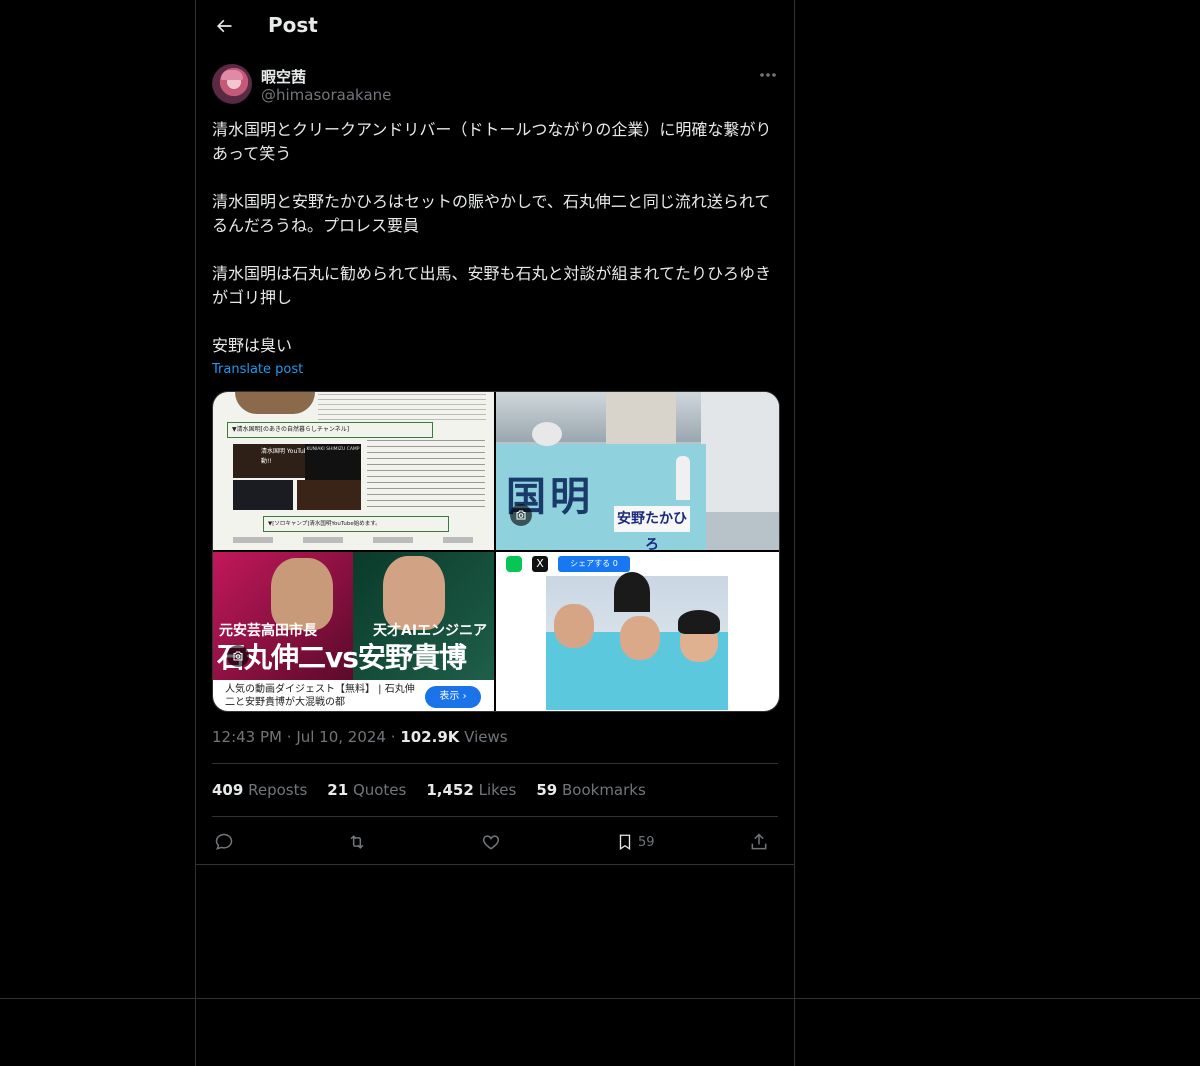  Describe the element at coordinates (247, 737) in the screenshot. I see `post-time: 12:43 PM` at that location.